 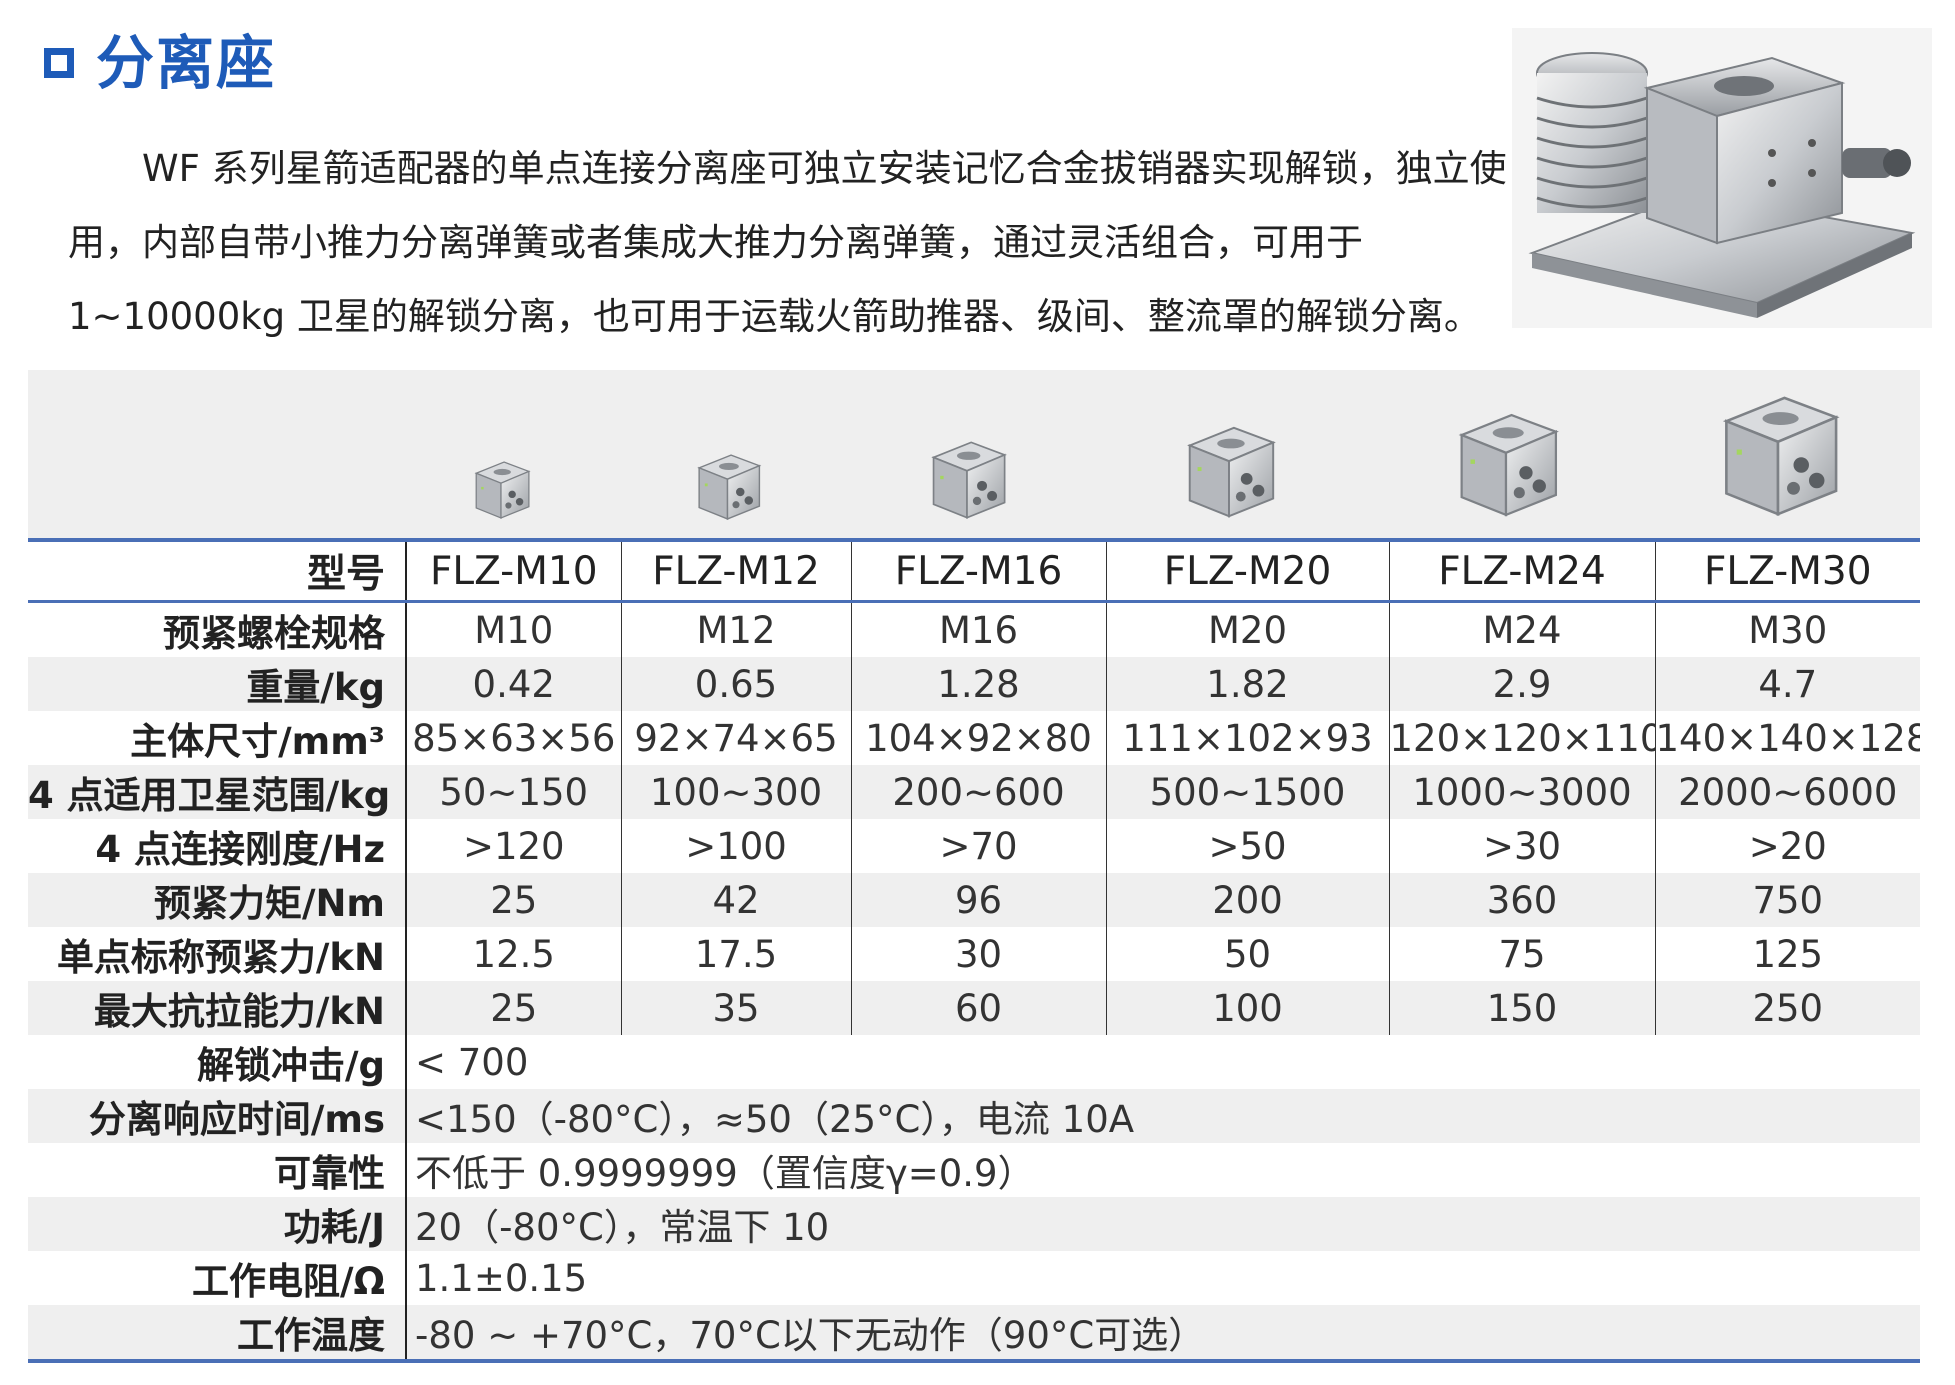 I want to click on table-row: 4 点连接刚度/Hz >120 >100 >70 >50 >30 >20, so click(x=974, y=846).